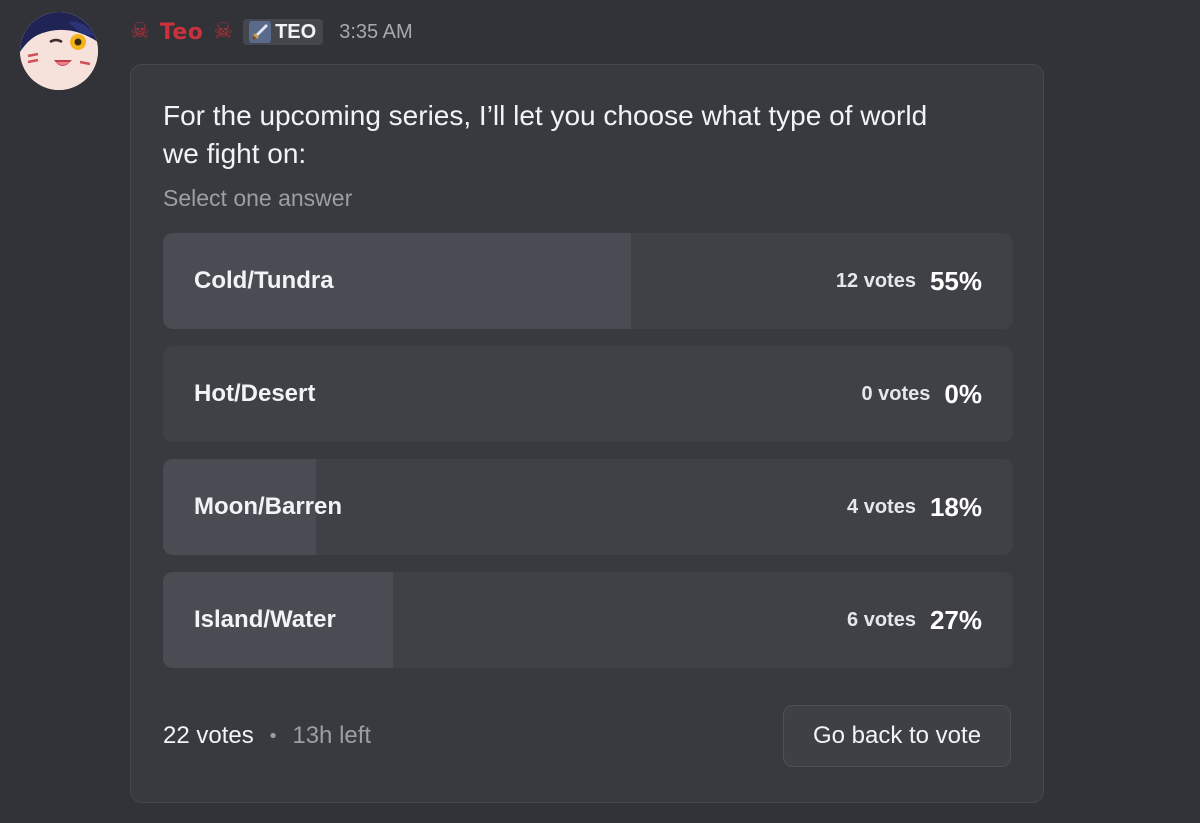 The width and height of the screenshot is (1200, 823). I want to click on poll-instructions: Select one answer, so click(258, 198).